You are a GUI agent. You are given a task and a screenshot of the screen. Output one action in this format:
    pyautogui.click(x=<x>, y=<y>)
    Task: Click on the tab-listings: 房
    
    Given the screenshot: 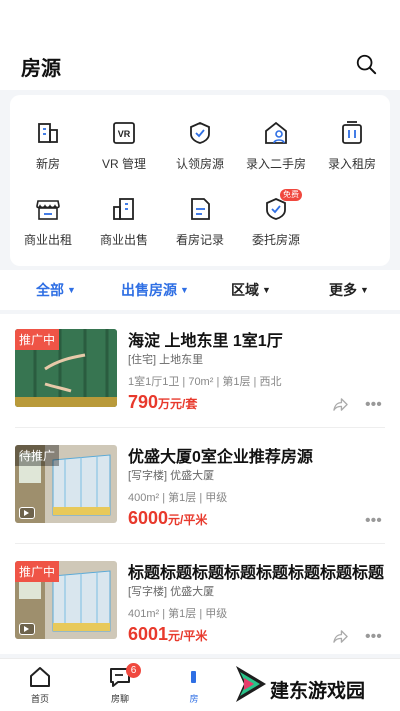 What is the action you would take?
    pyautogui.click(x=194, y=685)
    